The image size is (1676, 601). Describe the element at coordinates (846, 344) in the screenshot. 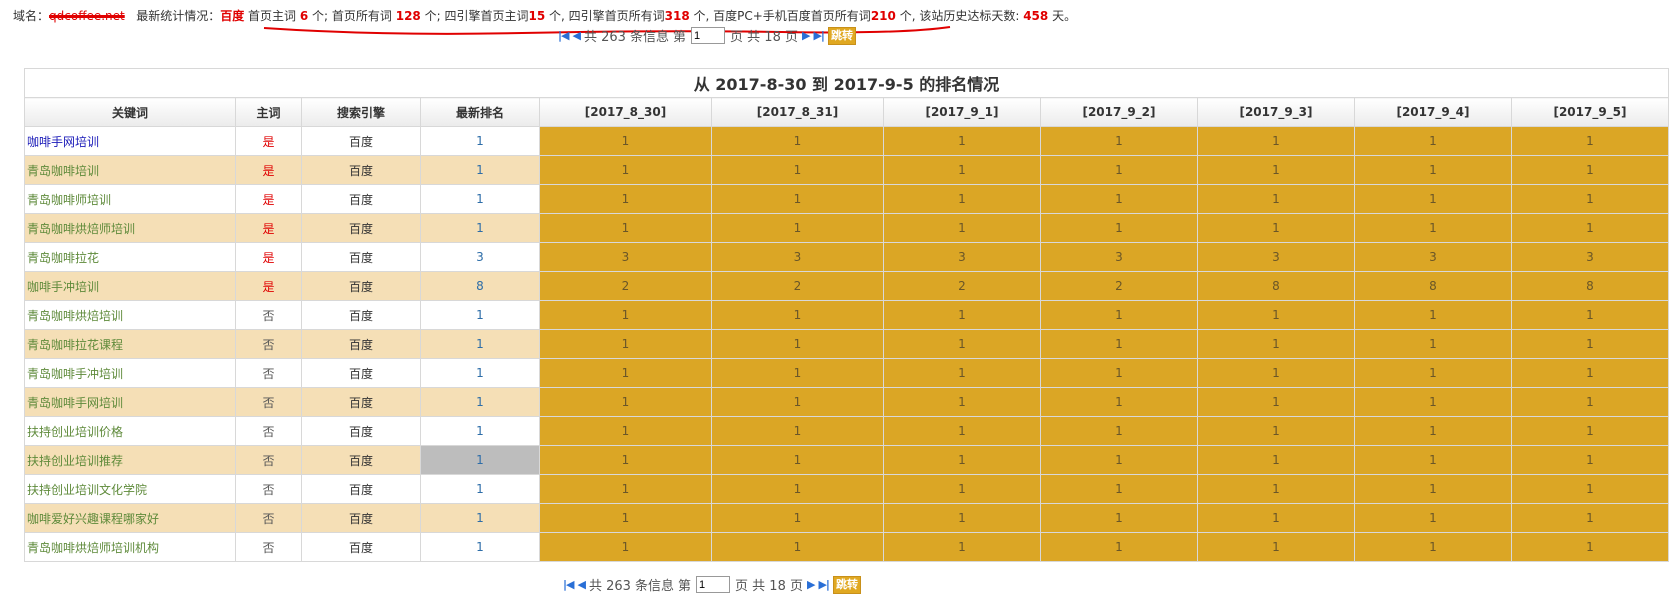

I see `table-row: 青岛咖啡拉花课程否百度 1 1 1 1 1 1 1 1` at that location.